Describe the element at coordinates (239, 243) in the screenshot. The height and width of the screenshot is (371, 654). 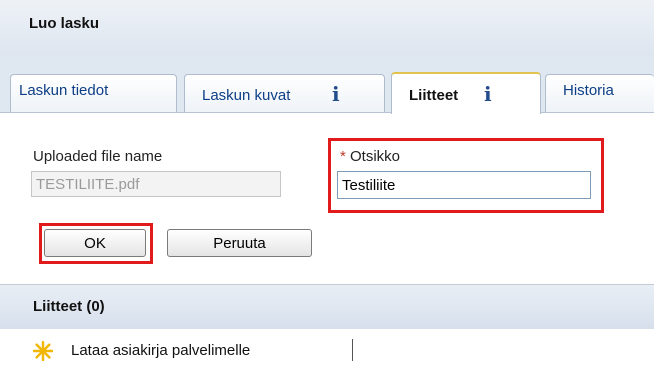
I see `cancel-button: Peruuta` at that location.